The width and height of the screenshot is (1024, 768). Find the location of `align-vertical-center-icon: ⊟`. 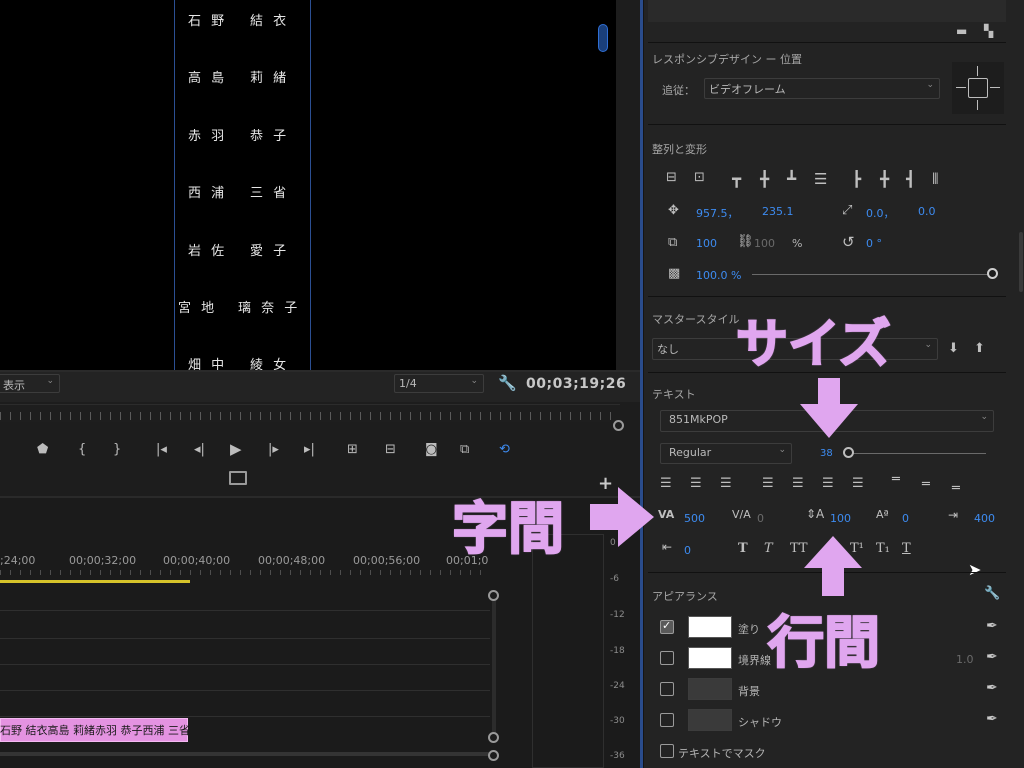

align-vertical-center-icon: ⊟ is located at coordinates (671, 177).